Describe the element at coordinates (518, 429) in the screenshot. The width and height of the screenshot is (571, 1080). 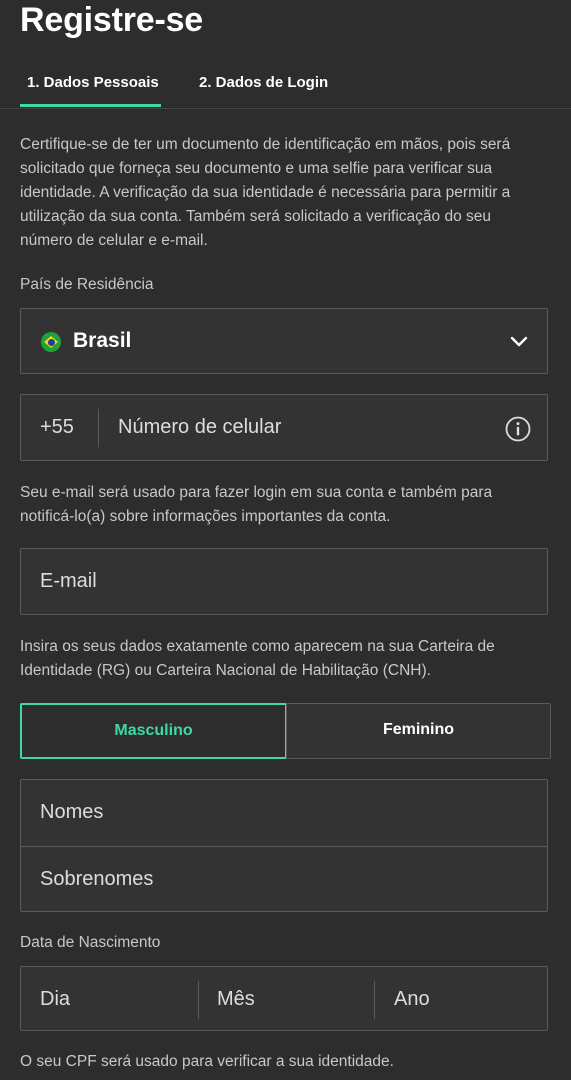
I see `info-icon` at that location.